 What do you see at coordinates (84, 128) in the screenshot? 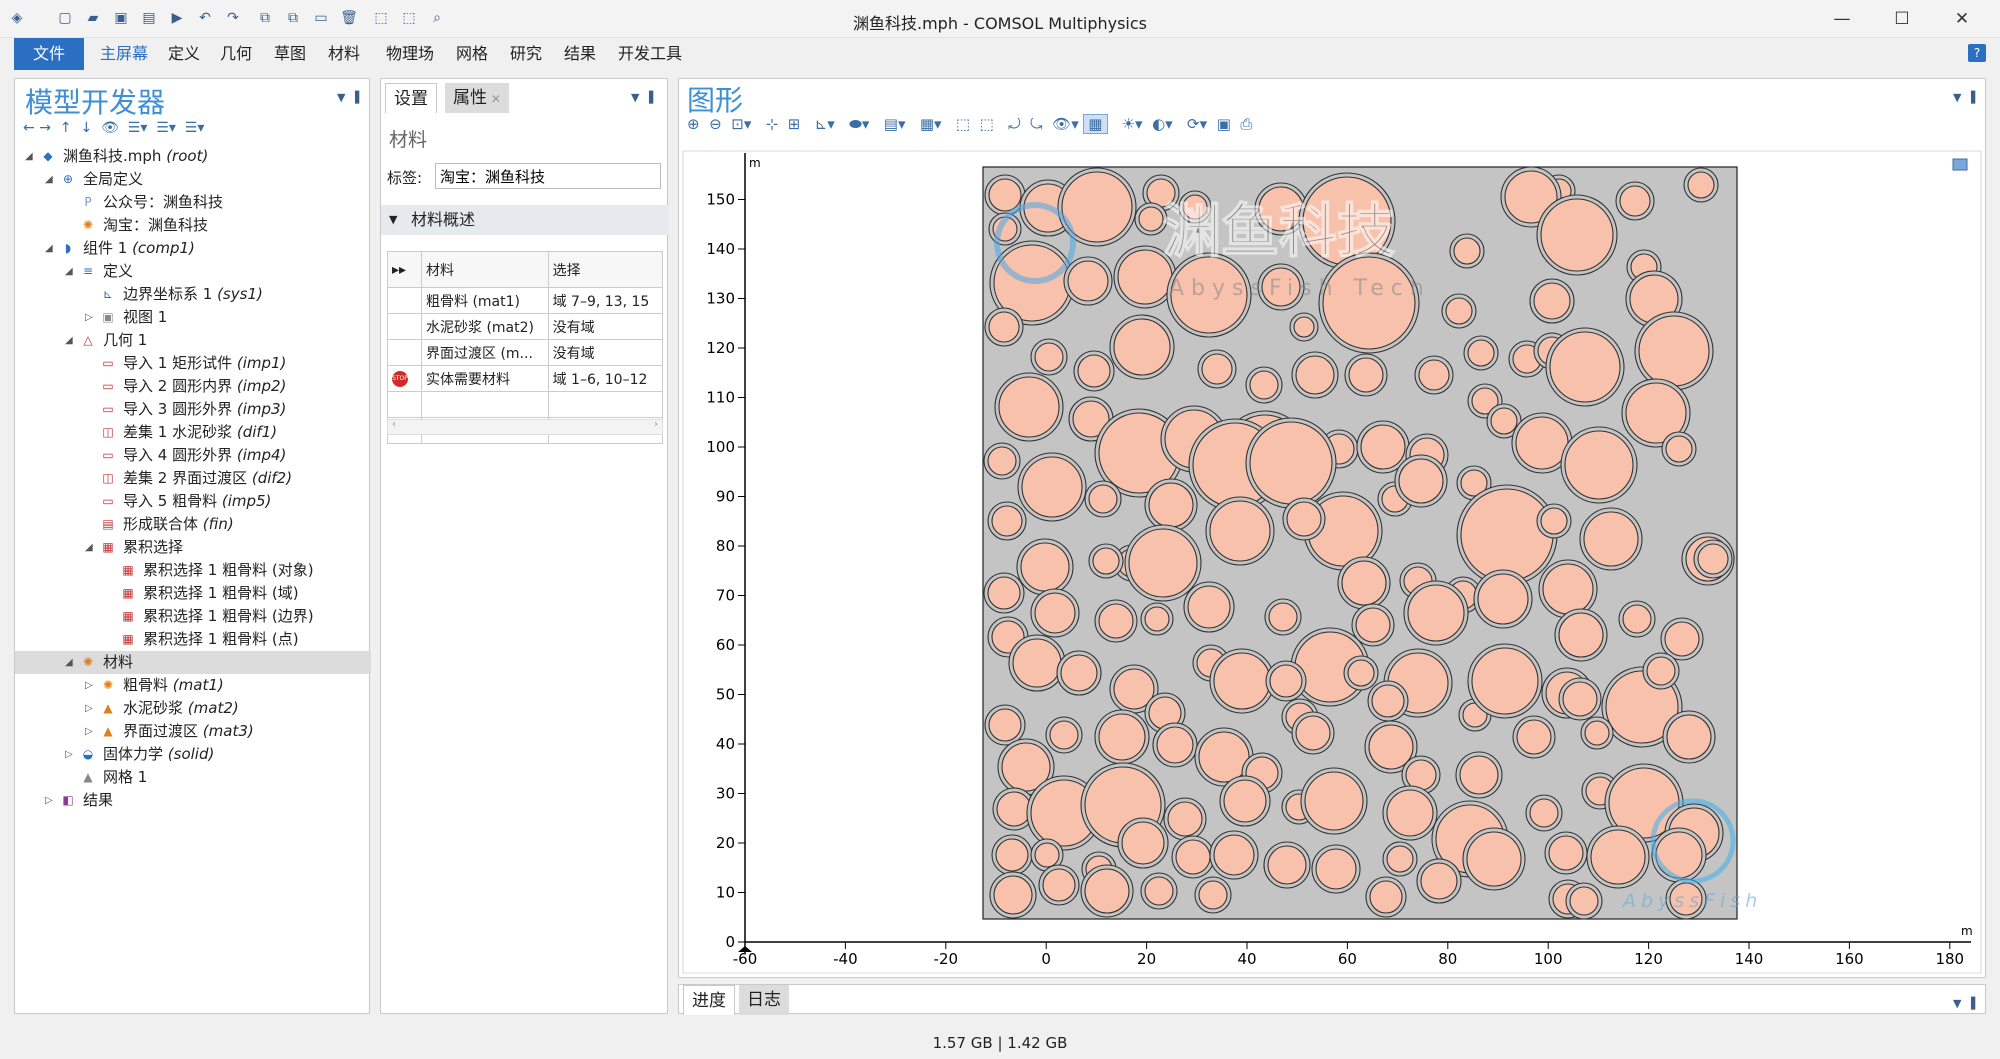
I see `move-down-icon: ↓` at bounding box center [84, 128].